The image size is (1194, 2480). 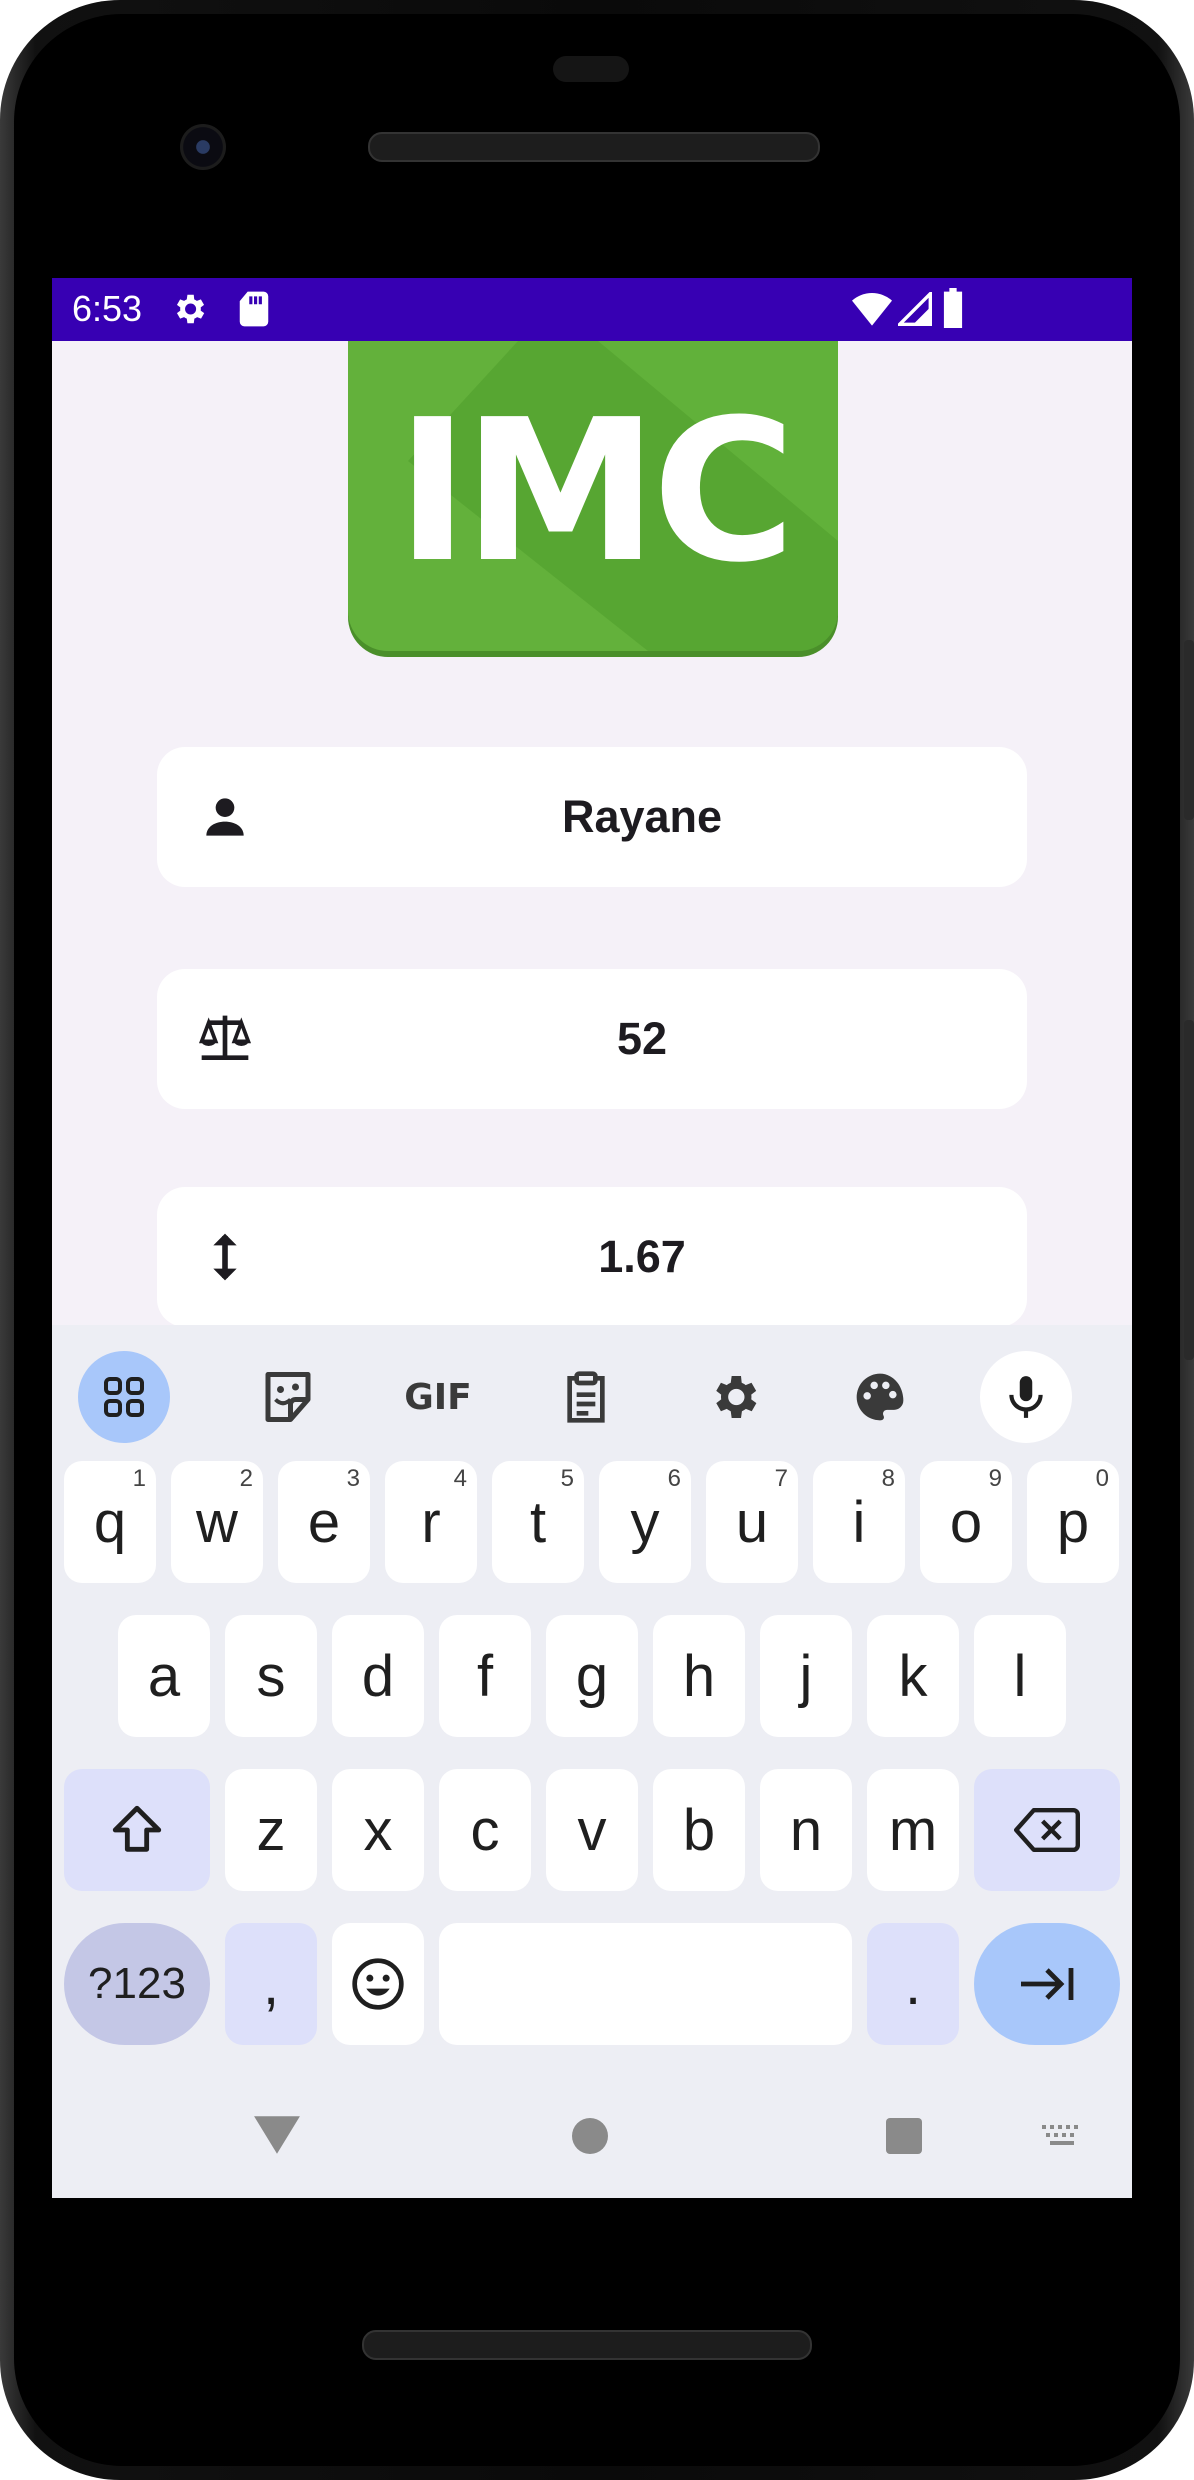 I want to click on key-label: b, so click(x=699, y=1830).